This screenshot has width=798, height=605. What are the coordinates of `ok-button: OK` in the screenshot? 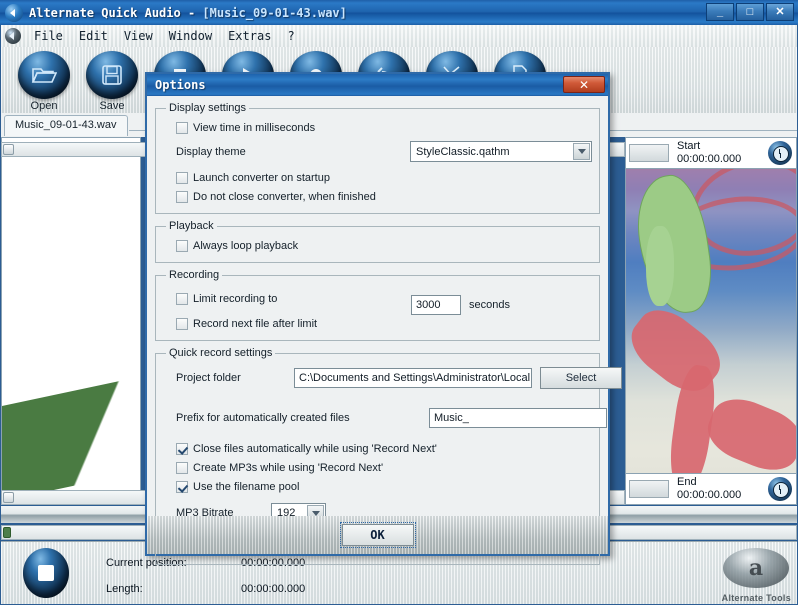 It's located at (377, 535).